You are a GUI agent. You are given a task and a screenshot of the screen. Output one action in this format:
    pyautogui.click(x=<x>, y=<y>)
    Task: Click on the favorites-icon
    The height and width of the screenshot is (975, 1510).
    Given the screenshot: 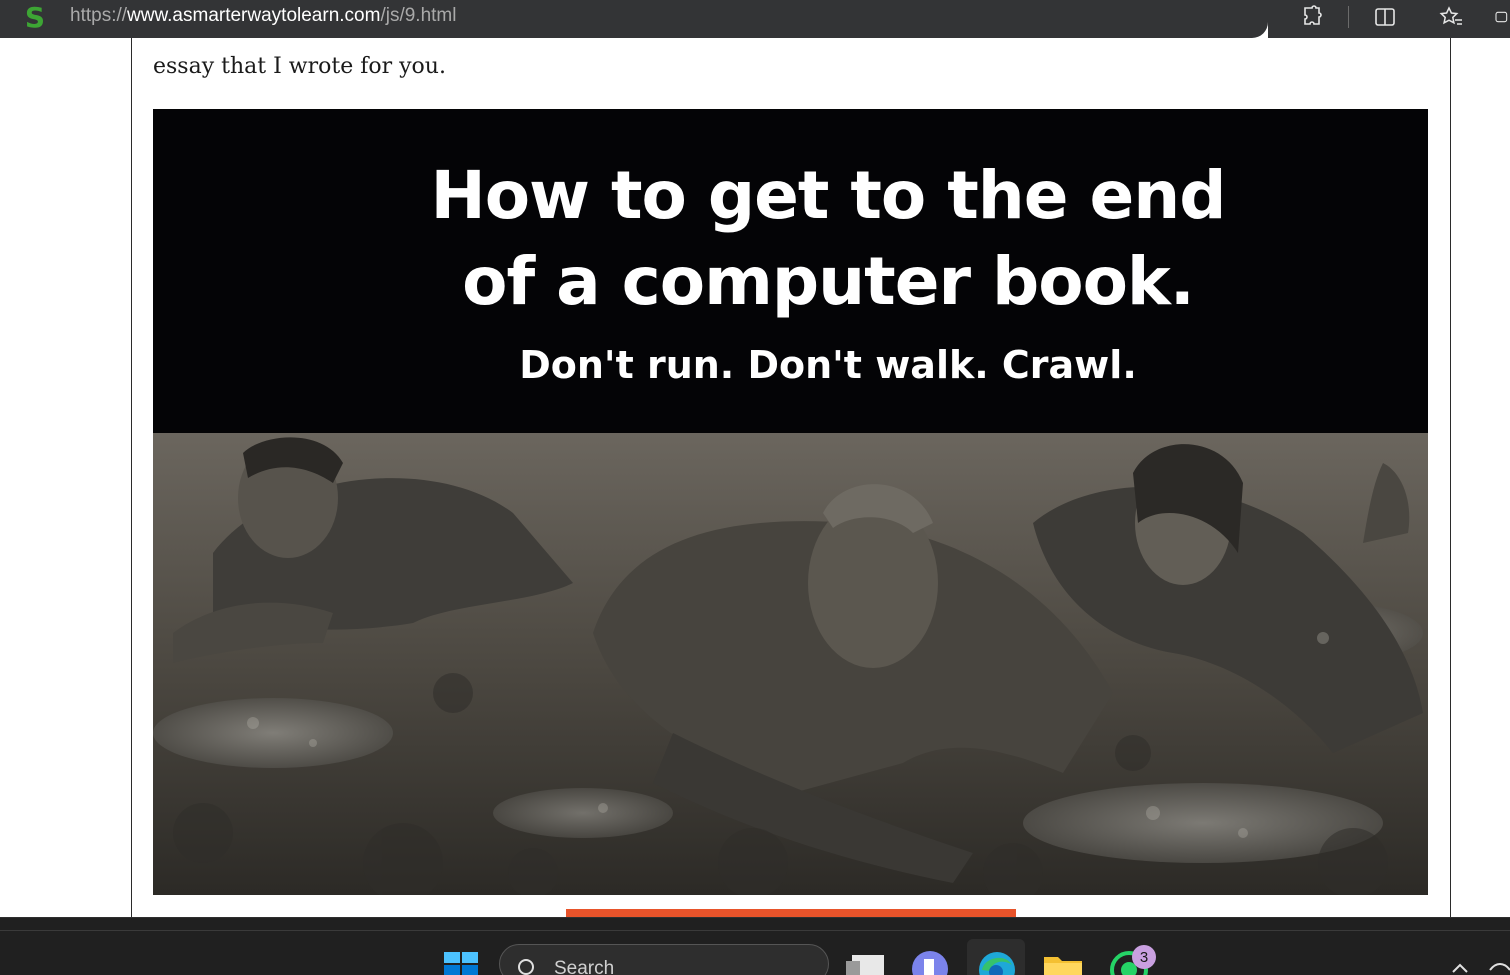 What is the action you would take?
    pyautogui.click(x=1451, y=17)
    